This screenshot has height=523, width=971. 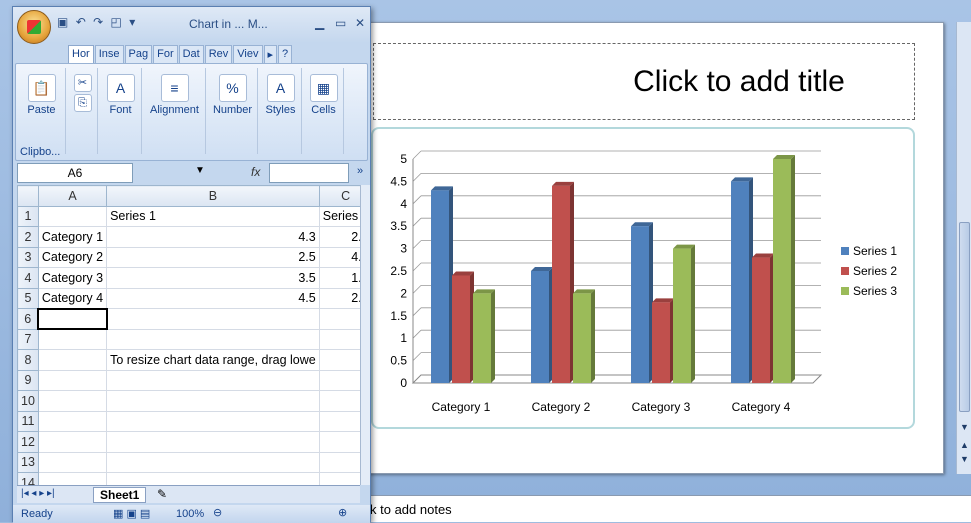 I want to click on undo-icon: ↶, so click(x=82, y=22).